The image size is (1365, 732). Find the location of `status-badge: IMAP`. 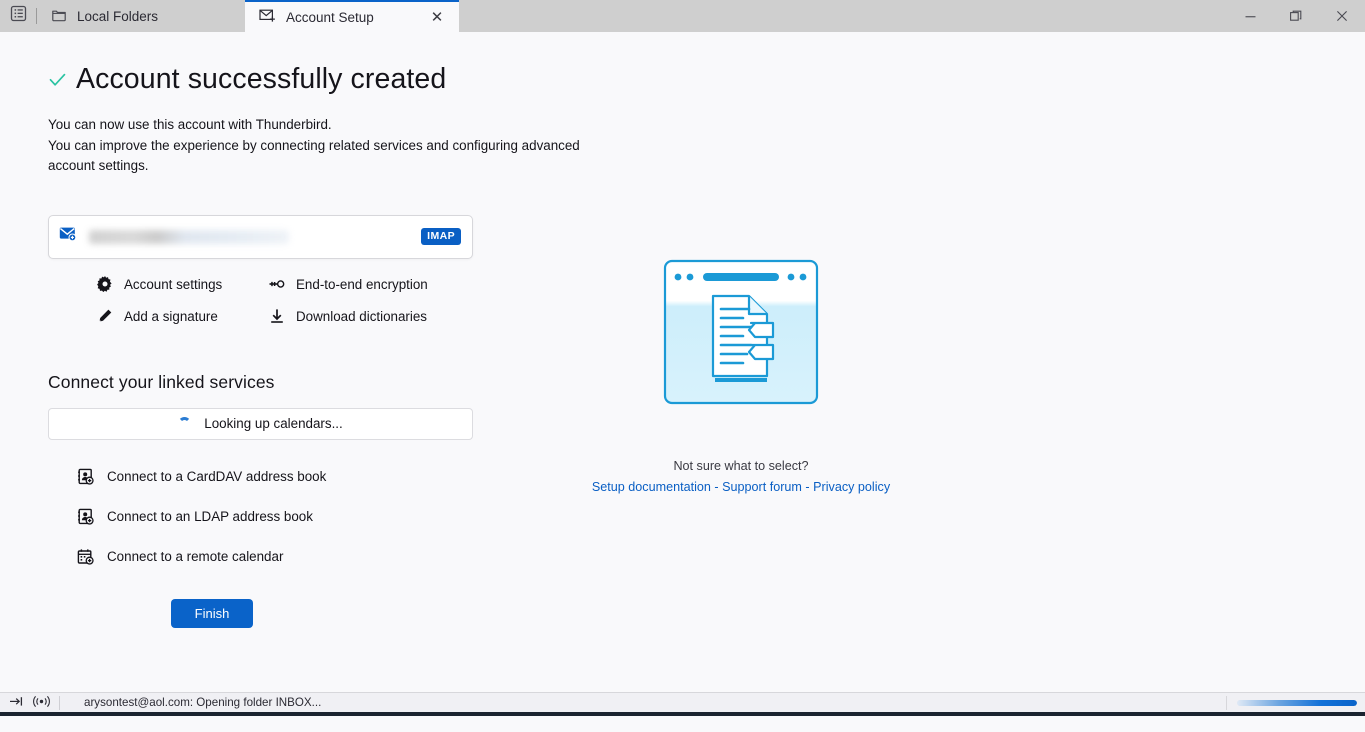

status-badge: IMAP is located at coordinates (441, 236).